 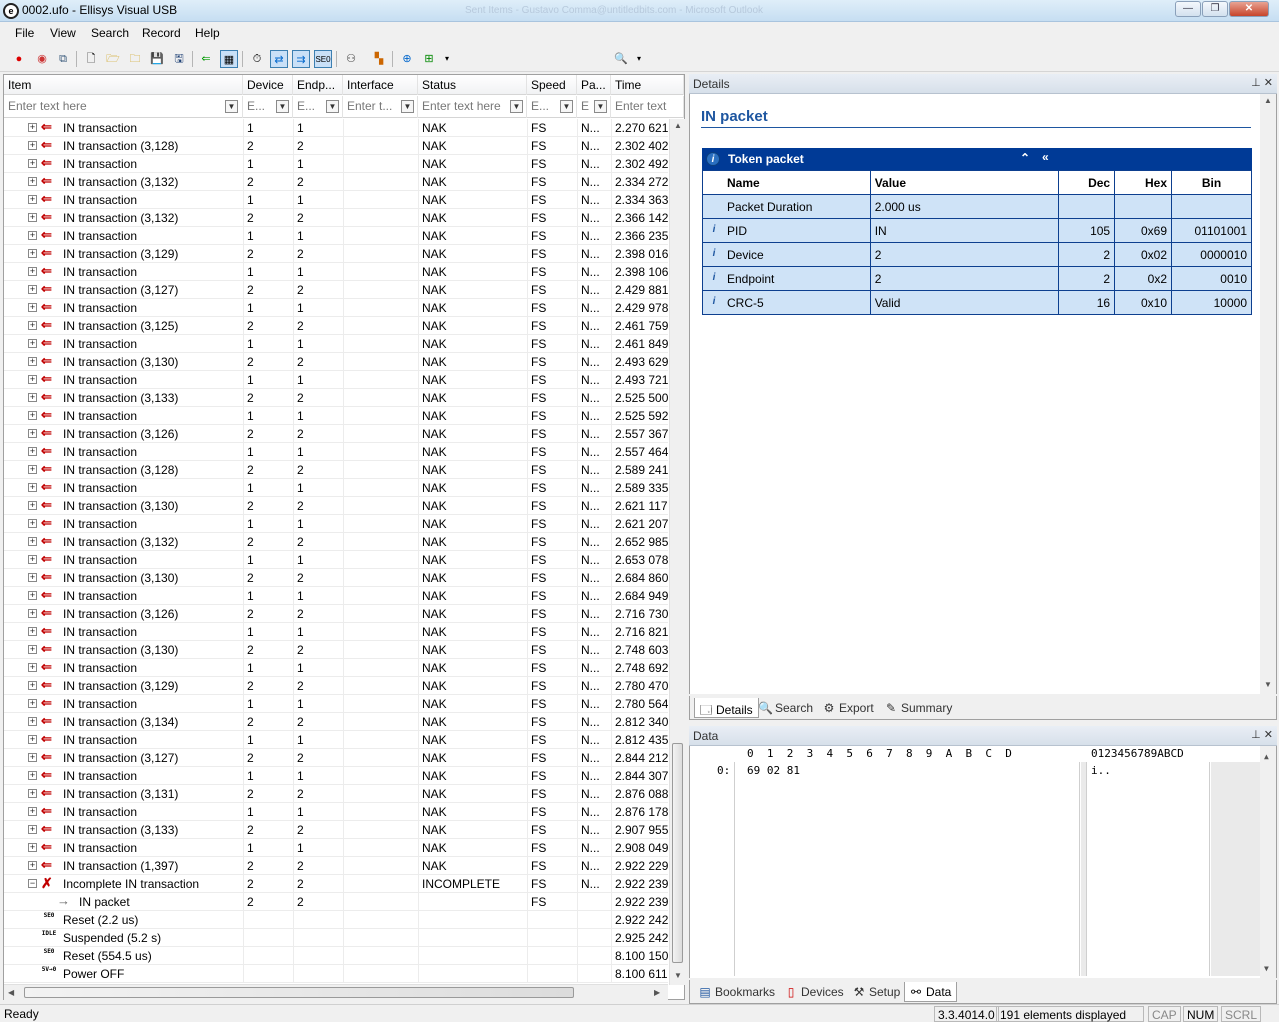 What do you see at coordinates (977, 254) in the screenshot?
I see `token-field-row: i Device 2 2 0x02 0000010` at bounding box center [977, 254].